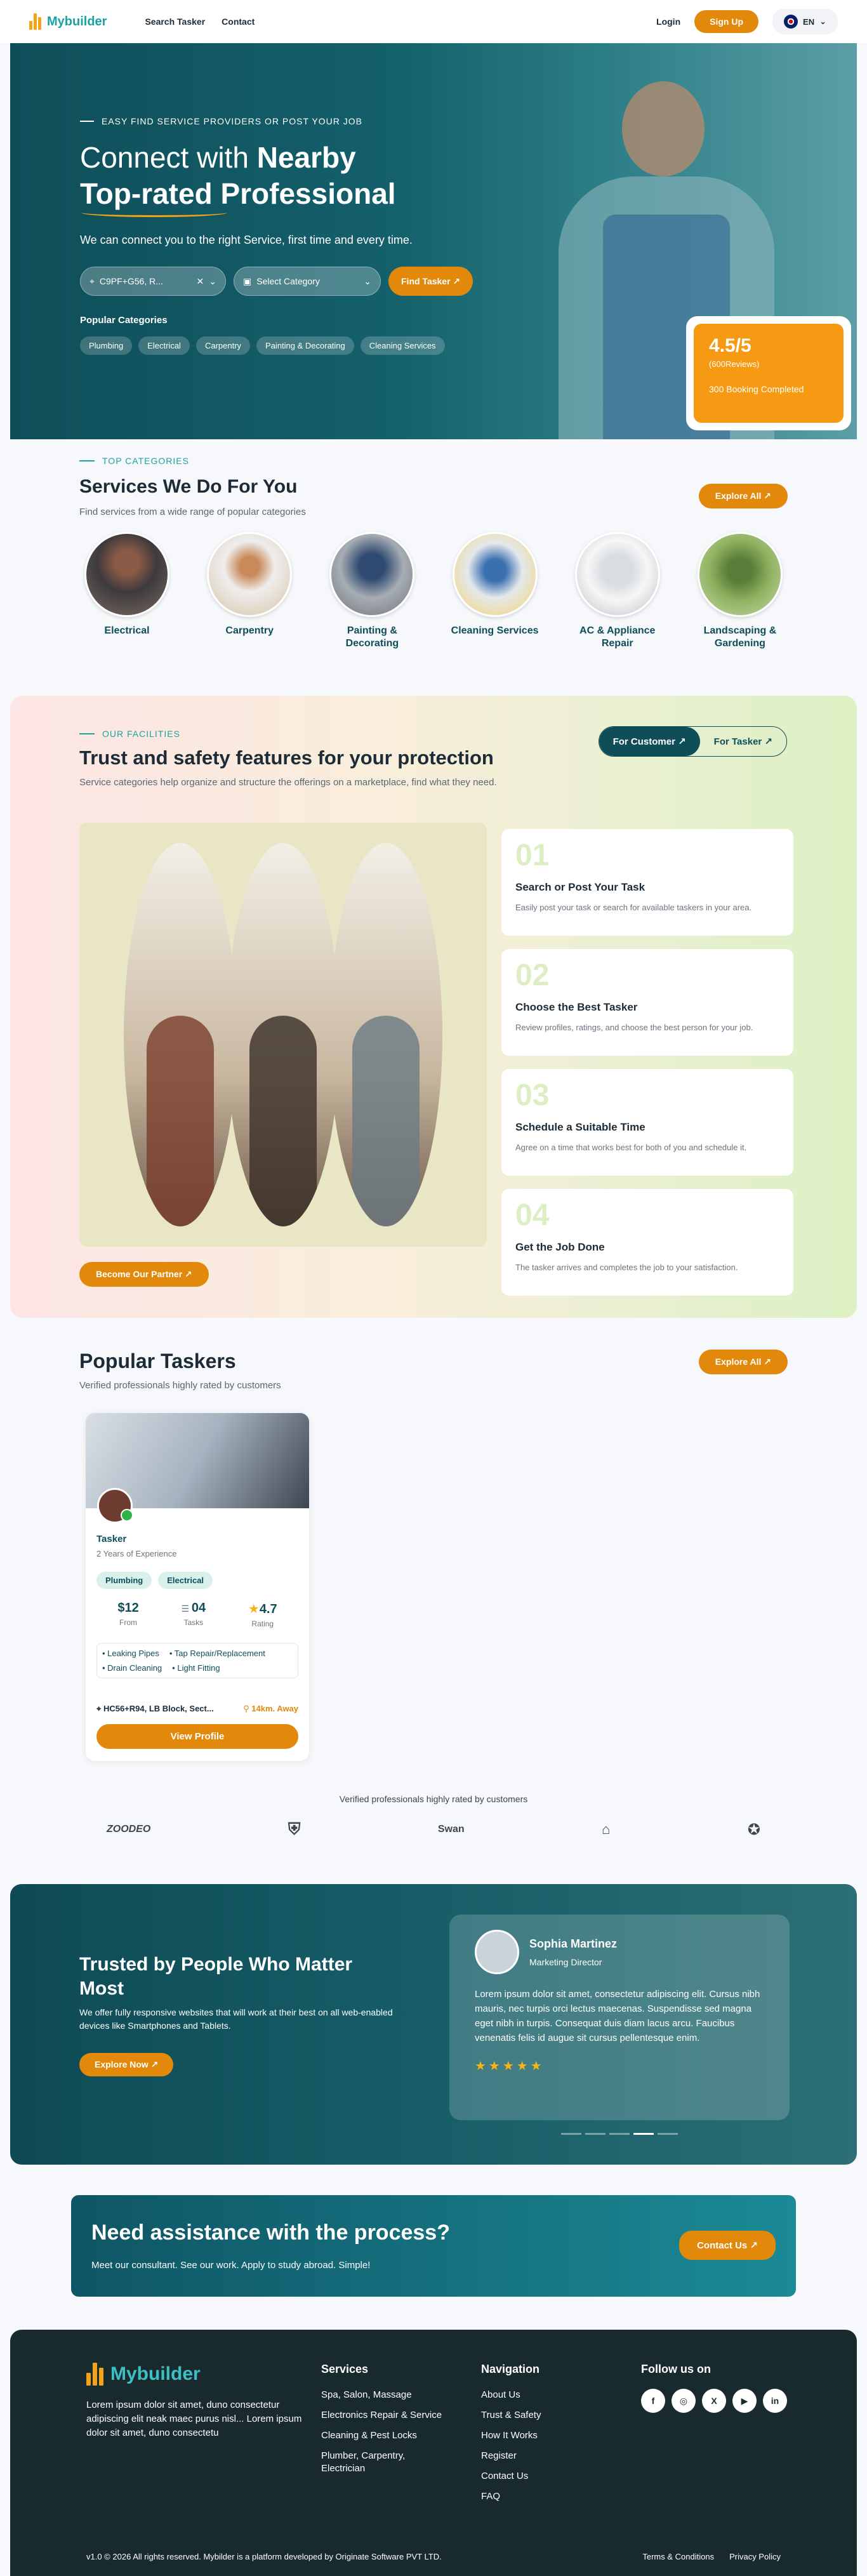  I want to click on trust-eyebrow: OUR FACILITIES, so click(129, 734).